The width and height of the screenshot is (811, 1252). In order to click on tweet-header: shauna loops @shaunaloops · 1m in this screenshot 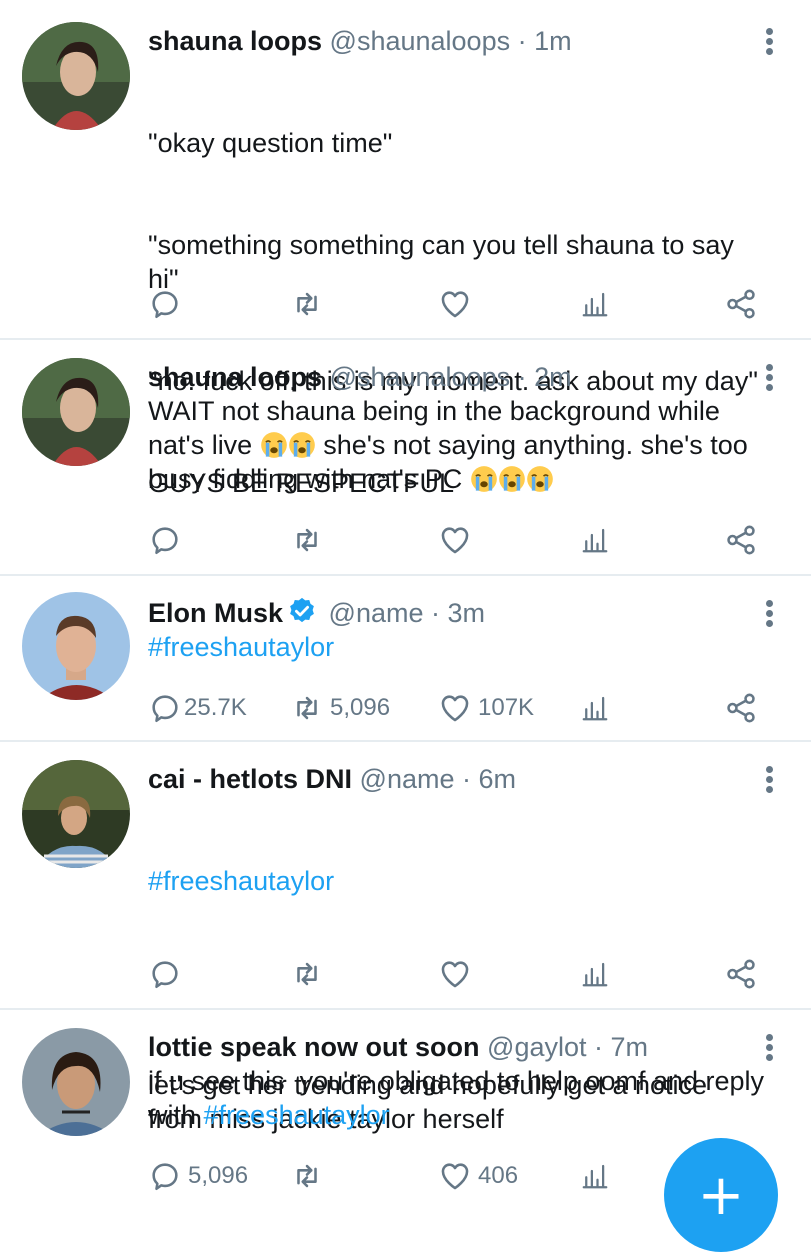, I will do `click(449, 41)`.